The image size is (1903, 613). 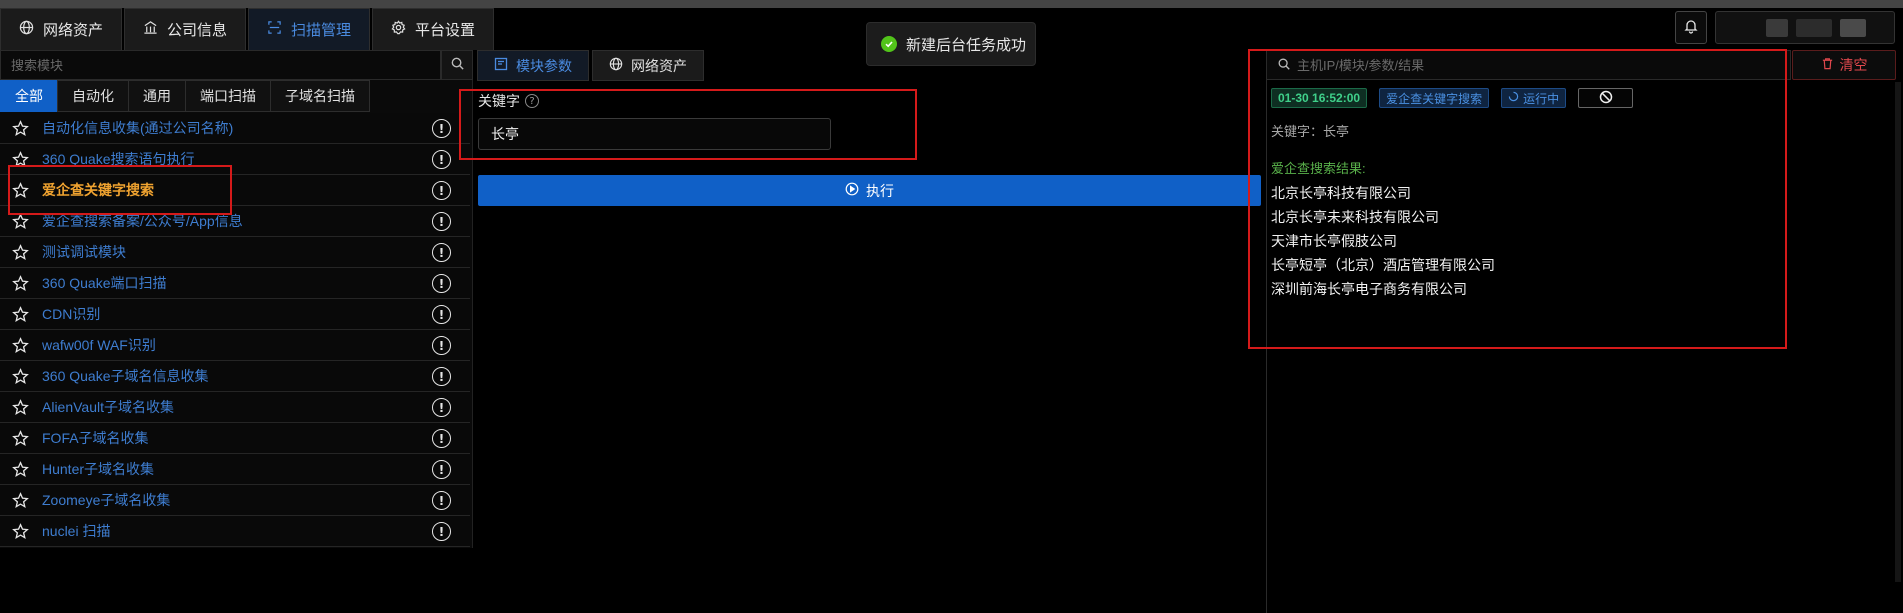 I want to click on module-item: CDN识别!, so click(x=235, y=314).